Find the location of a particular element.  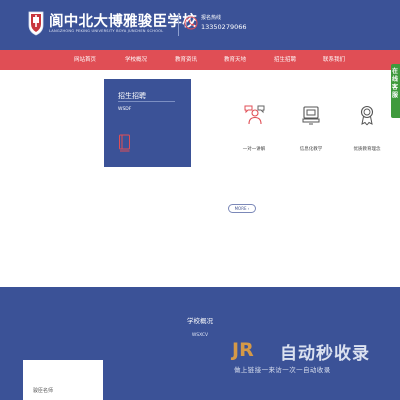

nav-item-education-news: 教育资讯 is located at coordinates (186, 60).